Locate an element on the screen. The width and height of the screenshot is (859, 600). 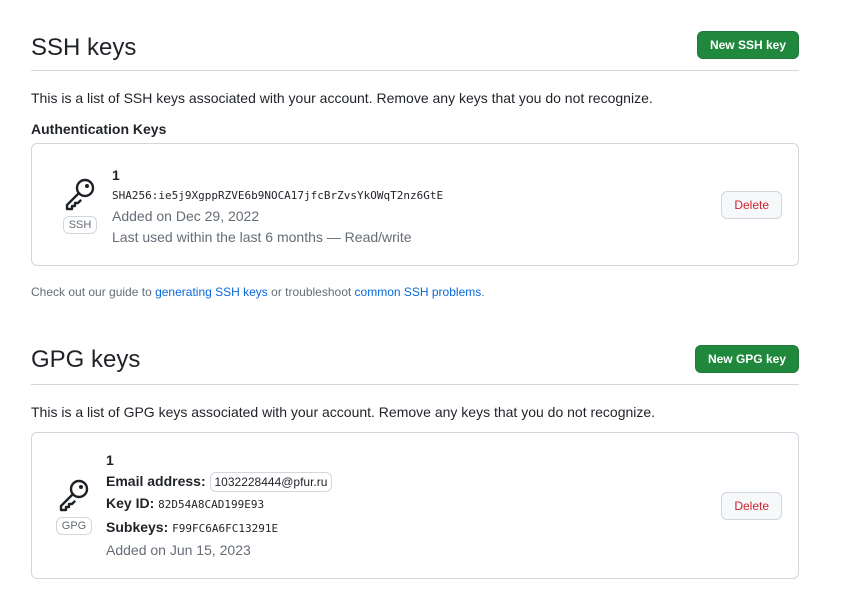
authentication-keys-heading: Authentication Keys is located at coordinates (99, 129).